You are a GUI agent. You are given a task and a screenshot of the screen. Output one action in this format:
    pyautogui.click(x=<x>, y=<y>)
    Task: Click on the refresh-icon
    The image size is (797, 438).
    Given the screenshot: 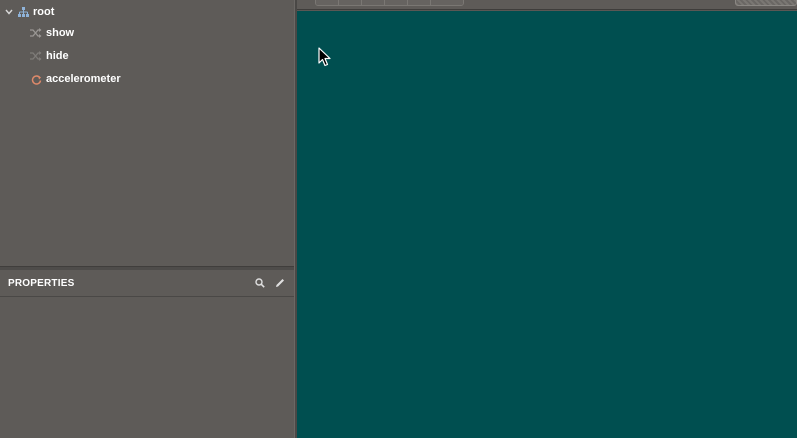 What is the action you would take?
    pyautogui.click(x=36, y=79)
    